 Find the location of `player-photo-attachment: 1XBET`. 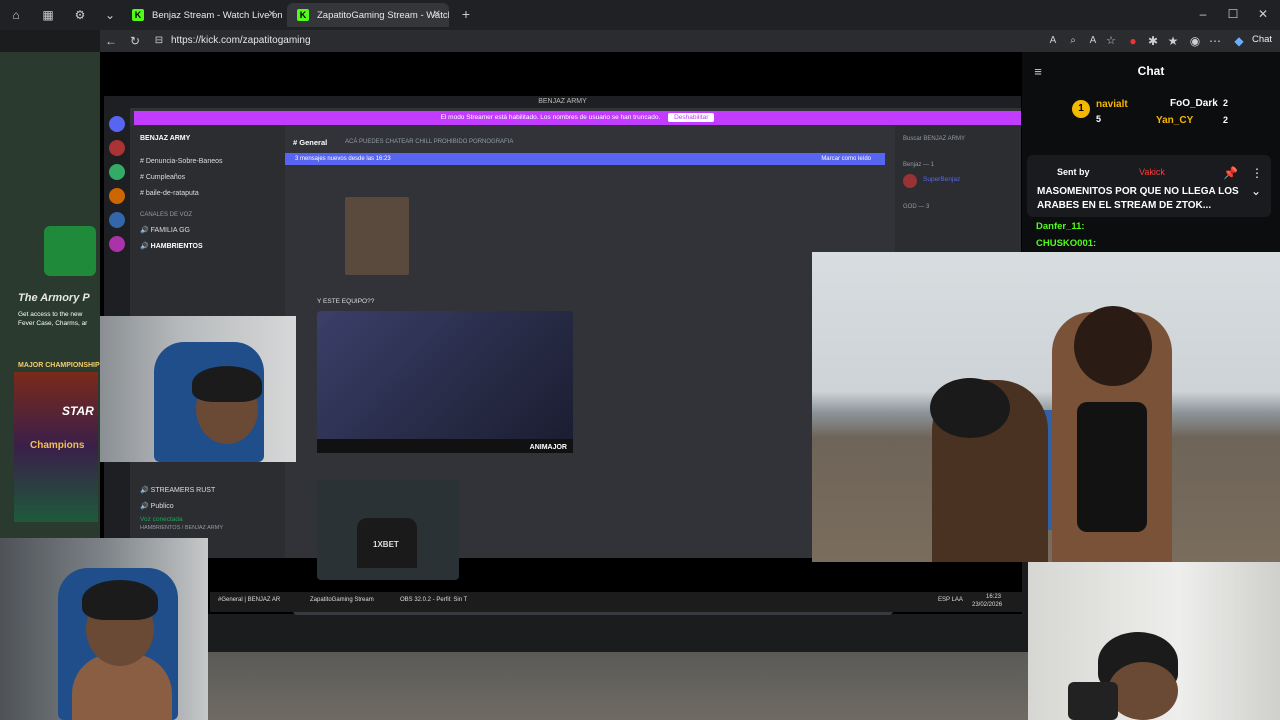

player-photo-attachment: 1XBET is located at coordinates (388, 530).